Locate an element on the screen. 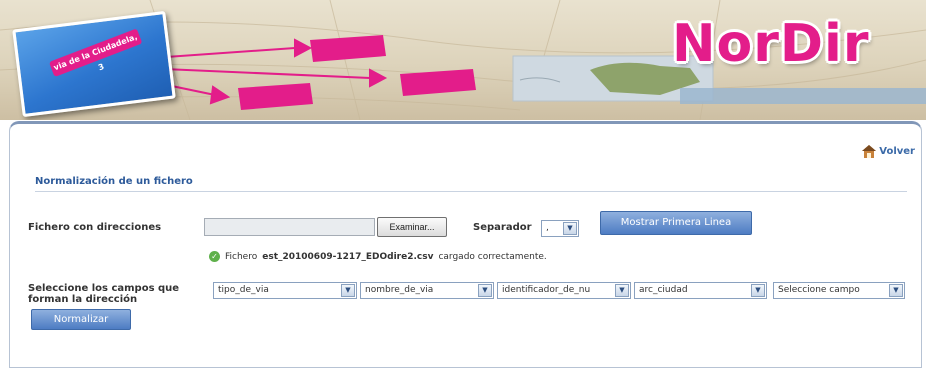  field-select-1: tipo_de_via ▼ is located at coordinates (285, 290).